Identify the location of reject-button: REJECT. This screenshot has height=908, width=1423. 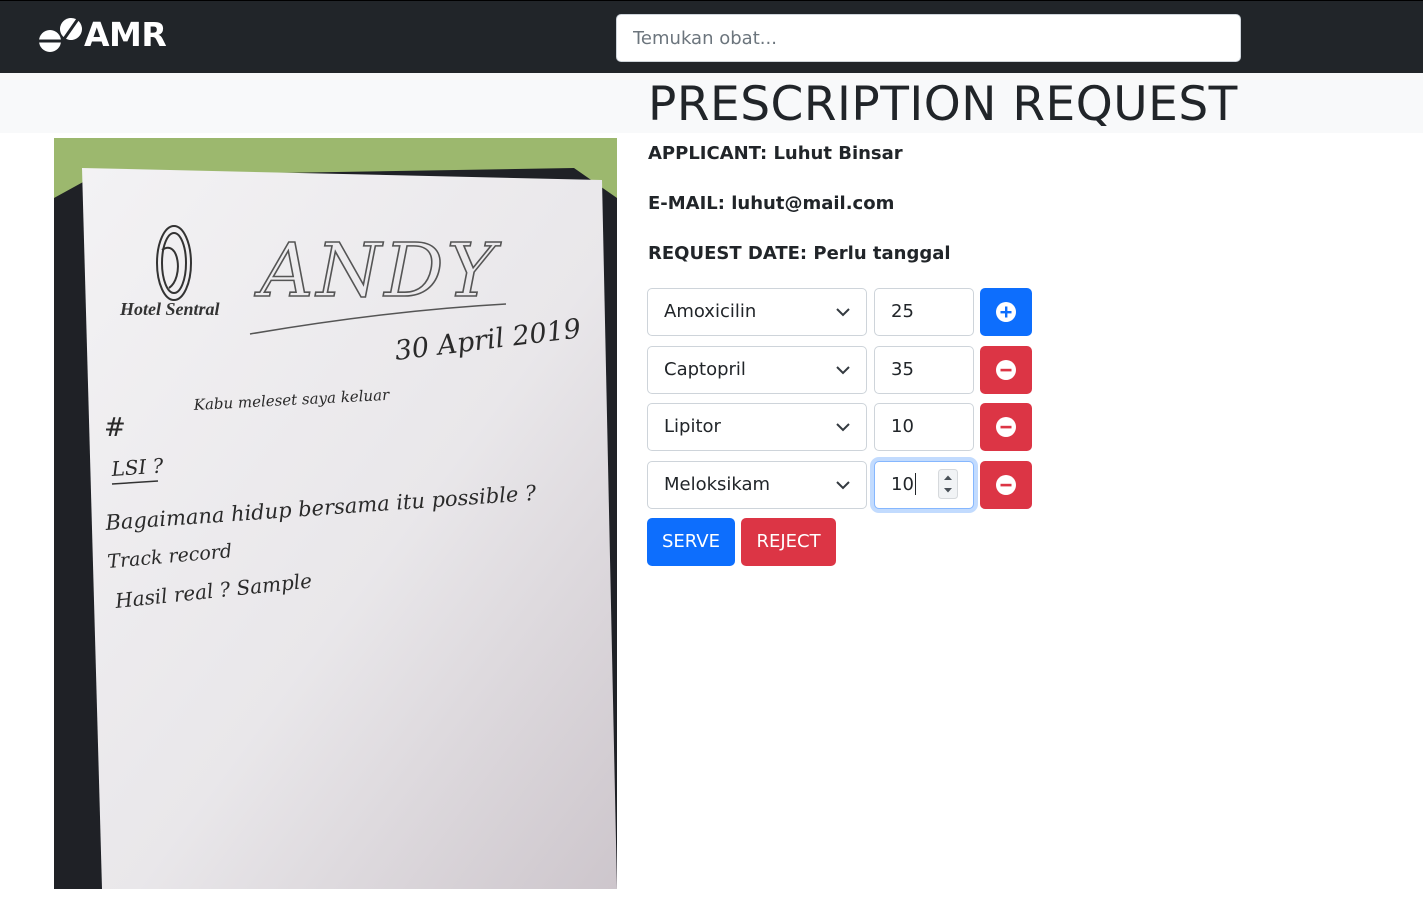
(788, 542).